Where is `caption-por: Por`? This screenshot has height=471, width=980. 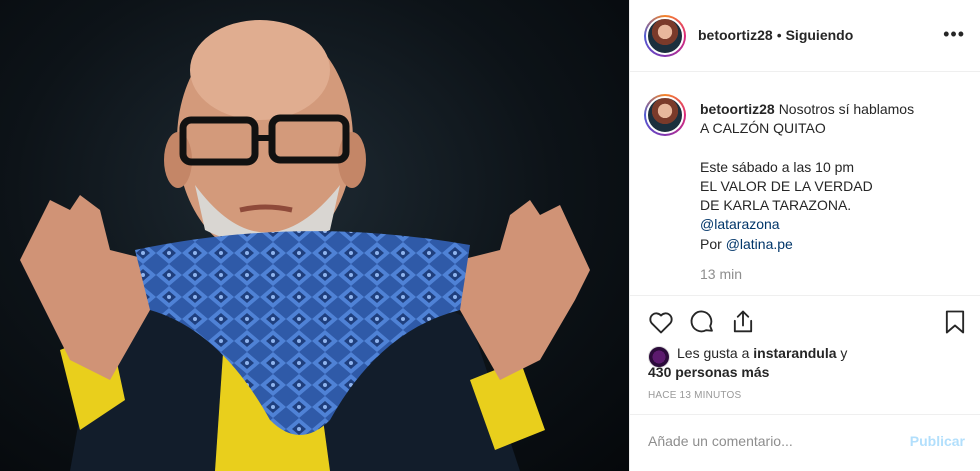 caption-por: Por is located at coordinates (711, 243).